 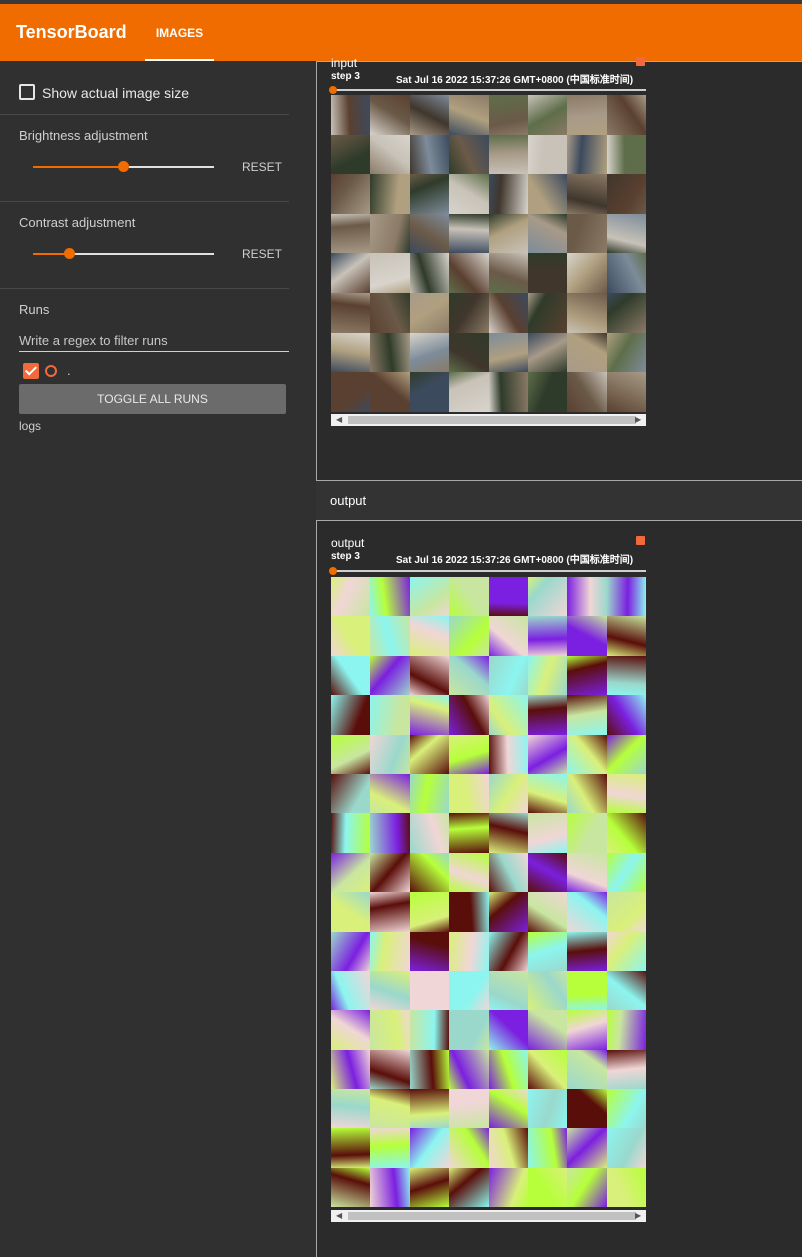 What do you see at coordinates (31, 371) in the screenshot?
I see `run-checkbox` at bounding box center [31, 371].